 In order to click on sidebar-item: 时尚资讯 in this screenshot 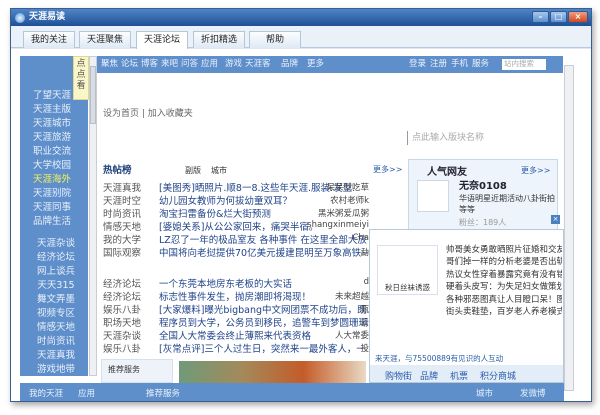, I will do `click(56, 341)`.